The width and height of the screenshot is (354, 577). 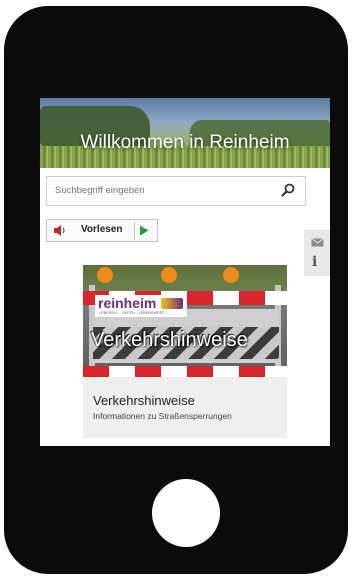 What do you see at coordinates (144, 230) in the screenshot?
I see `play-icon` at bounding box center [144, 230].